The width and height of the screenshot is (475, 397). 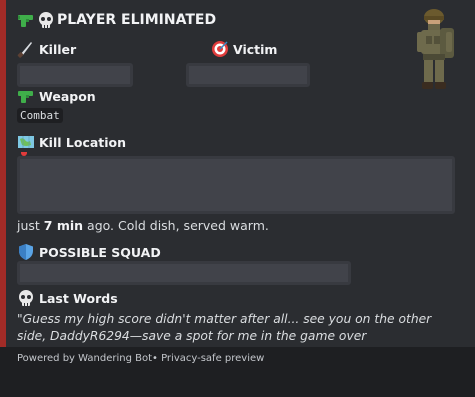 What do you see at coordinates (71, 142) in the screenshot?
I see `kill-location-label: Kill Location` at bounding box center [71, 142].